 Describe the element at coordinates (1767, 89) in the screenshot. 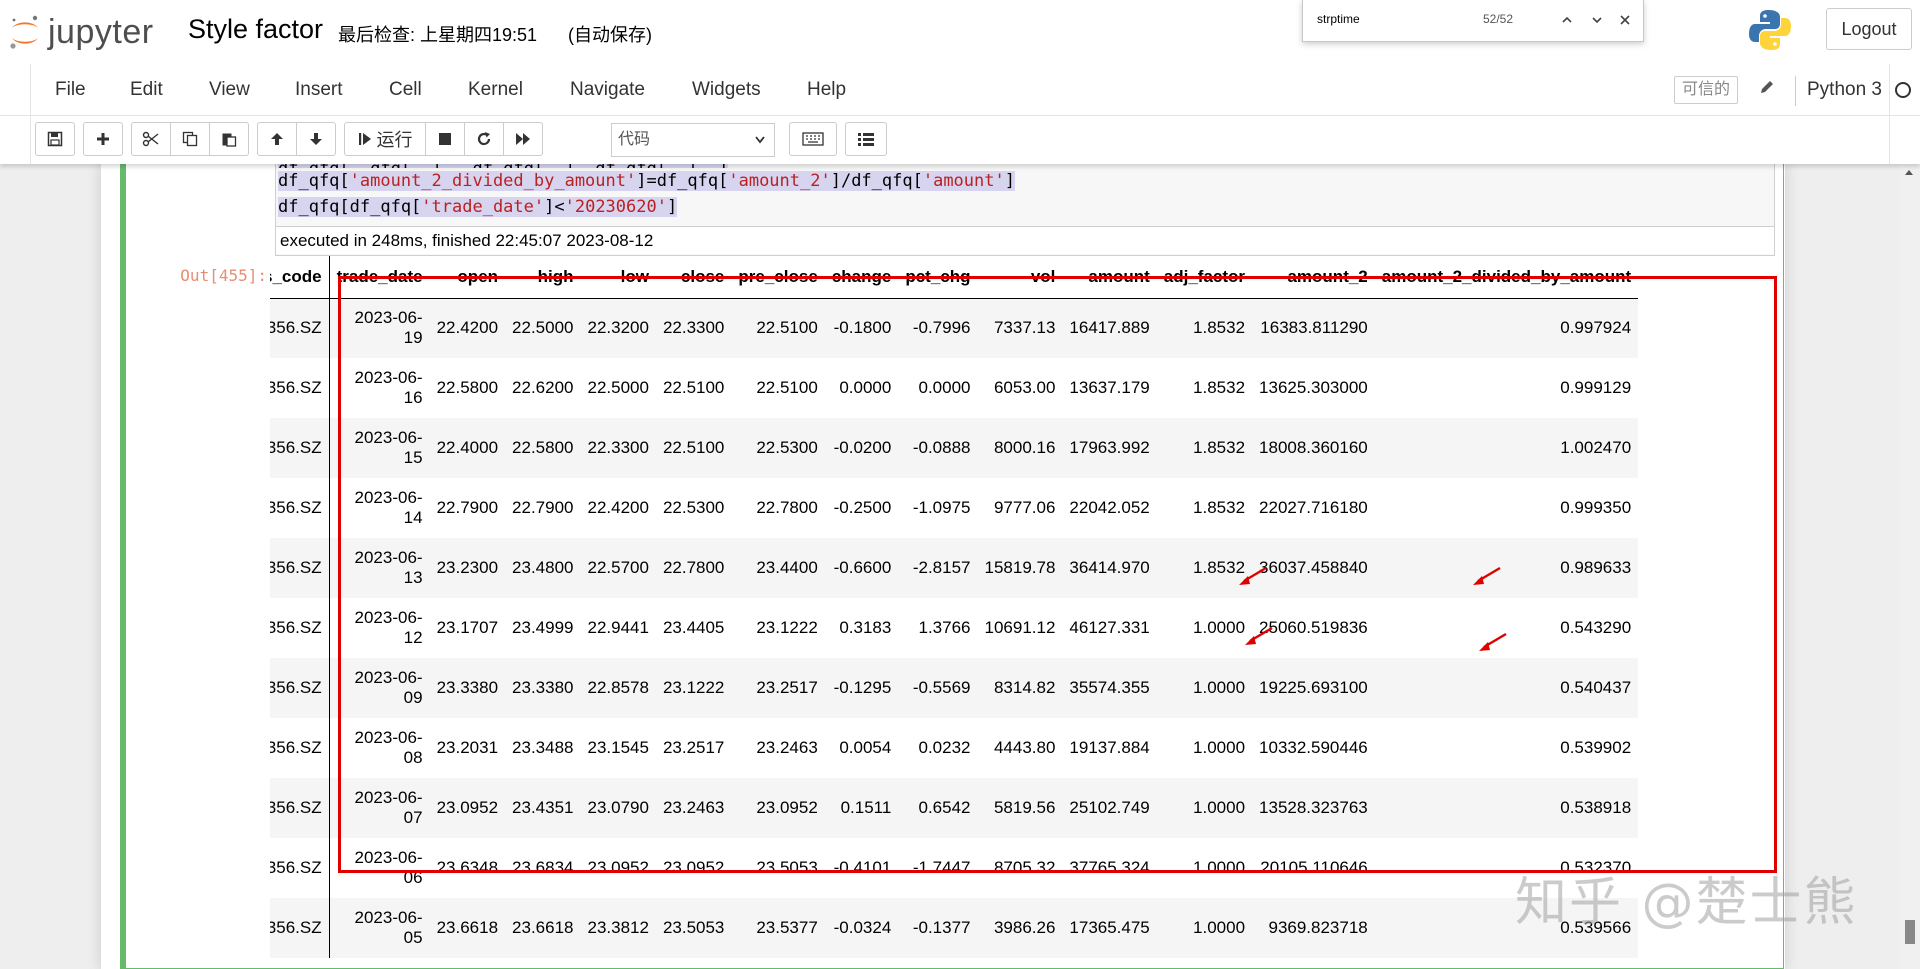

I see `pencil-icon` at that location.